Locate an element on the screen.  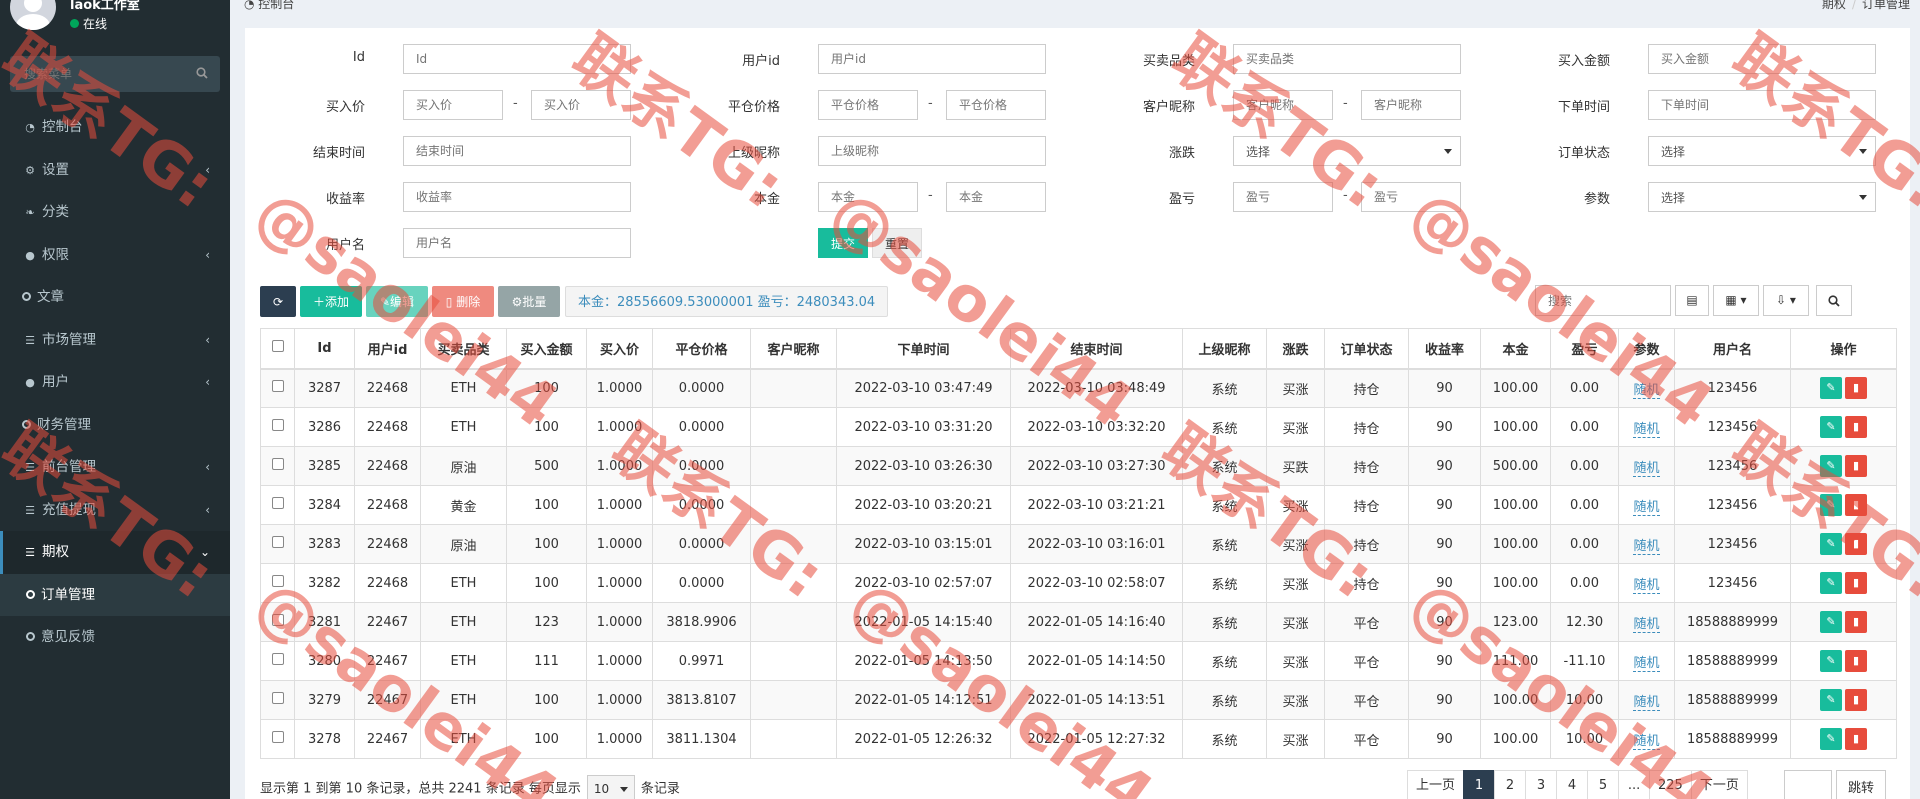
filter-user-id-input is located at coordinates (932, 59).